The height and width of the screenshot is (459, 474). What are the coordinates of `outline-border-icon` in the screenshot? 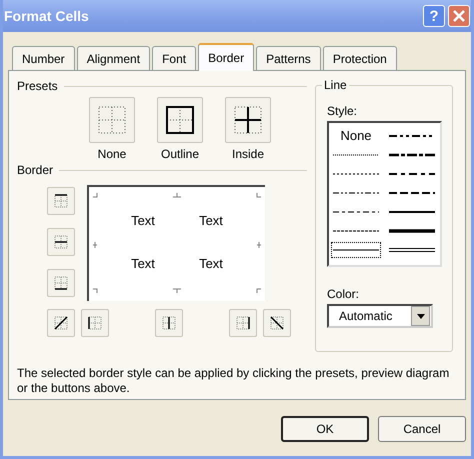 It's located at (180, 120).